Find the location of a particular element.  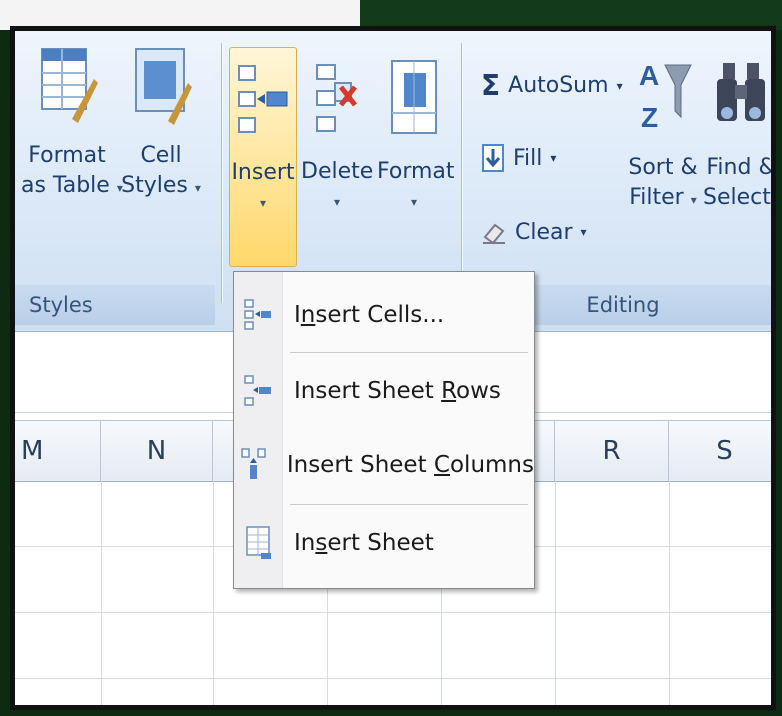

find-select-label-1: Find & is located at coordinates (741, 167).